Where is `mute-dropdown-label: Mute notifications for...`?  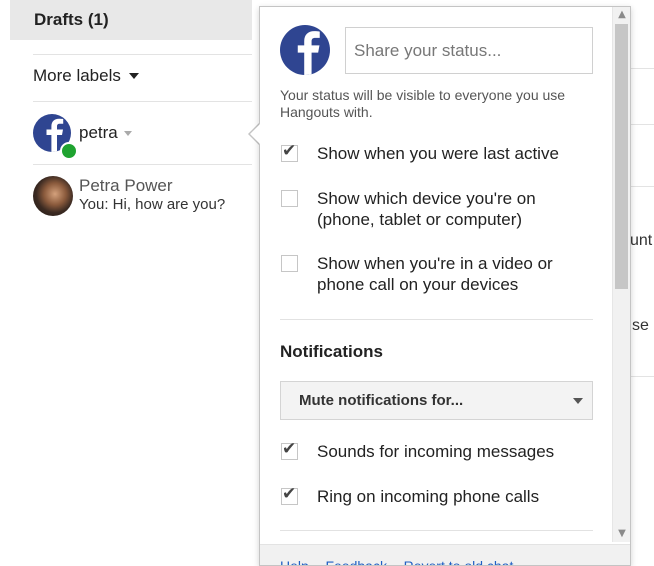
mute-dropdown-label: Mute notifications for... is located at coordinates (381, 400).